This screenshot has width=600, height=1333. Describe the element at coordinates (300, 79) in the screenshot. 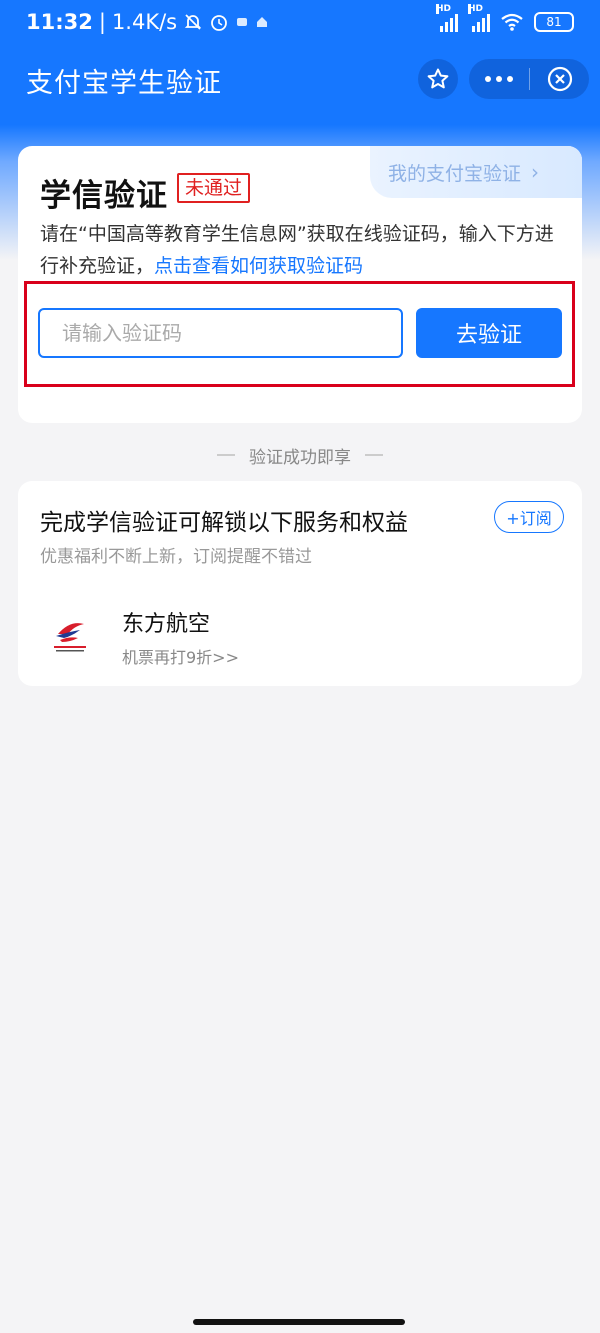

I see `title-bar: 支付宝学生验证` at that location.